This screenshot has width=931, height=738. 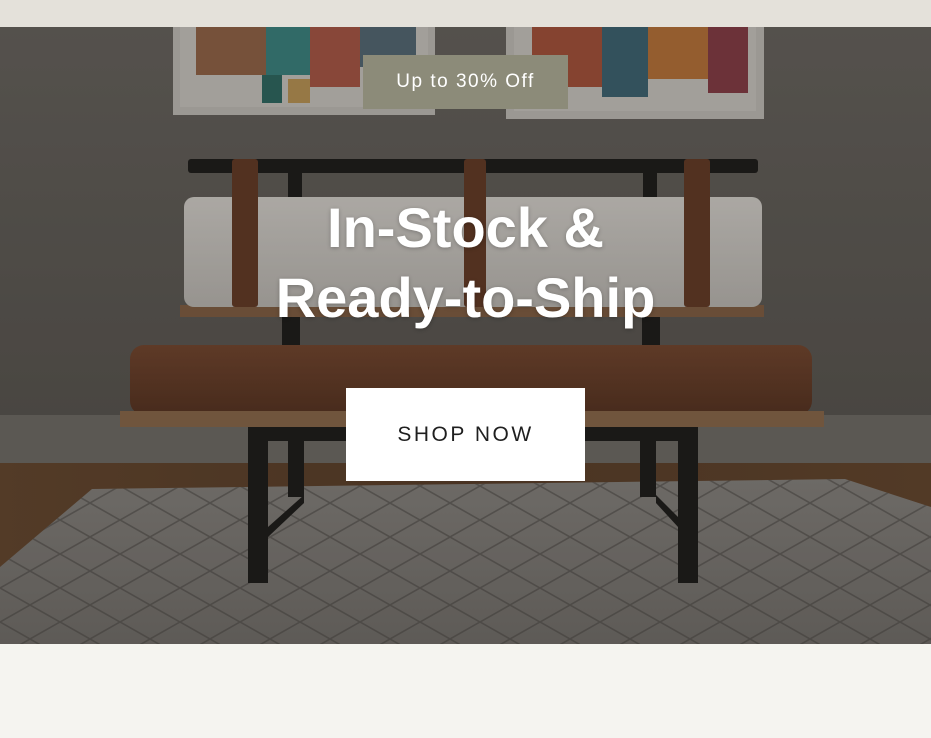 What do you see at coordinates (465, 13) in the screenshot?
I see `top-strip` at bounding box center [465, 13].